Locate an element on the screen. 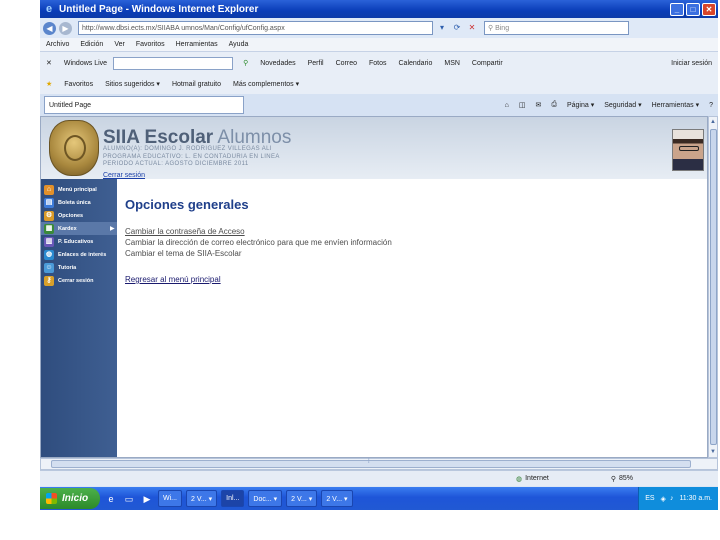 Image resolution: width=720 pixels, height=540 pixels. favorites-star-icon: ★ is located at coordinates (49, 84).